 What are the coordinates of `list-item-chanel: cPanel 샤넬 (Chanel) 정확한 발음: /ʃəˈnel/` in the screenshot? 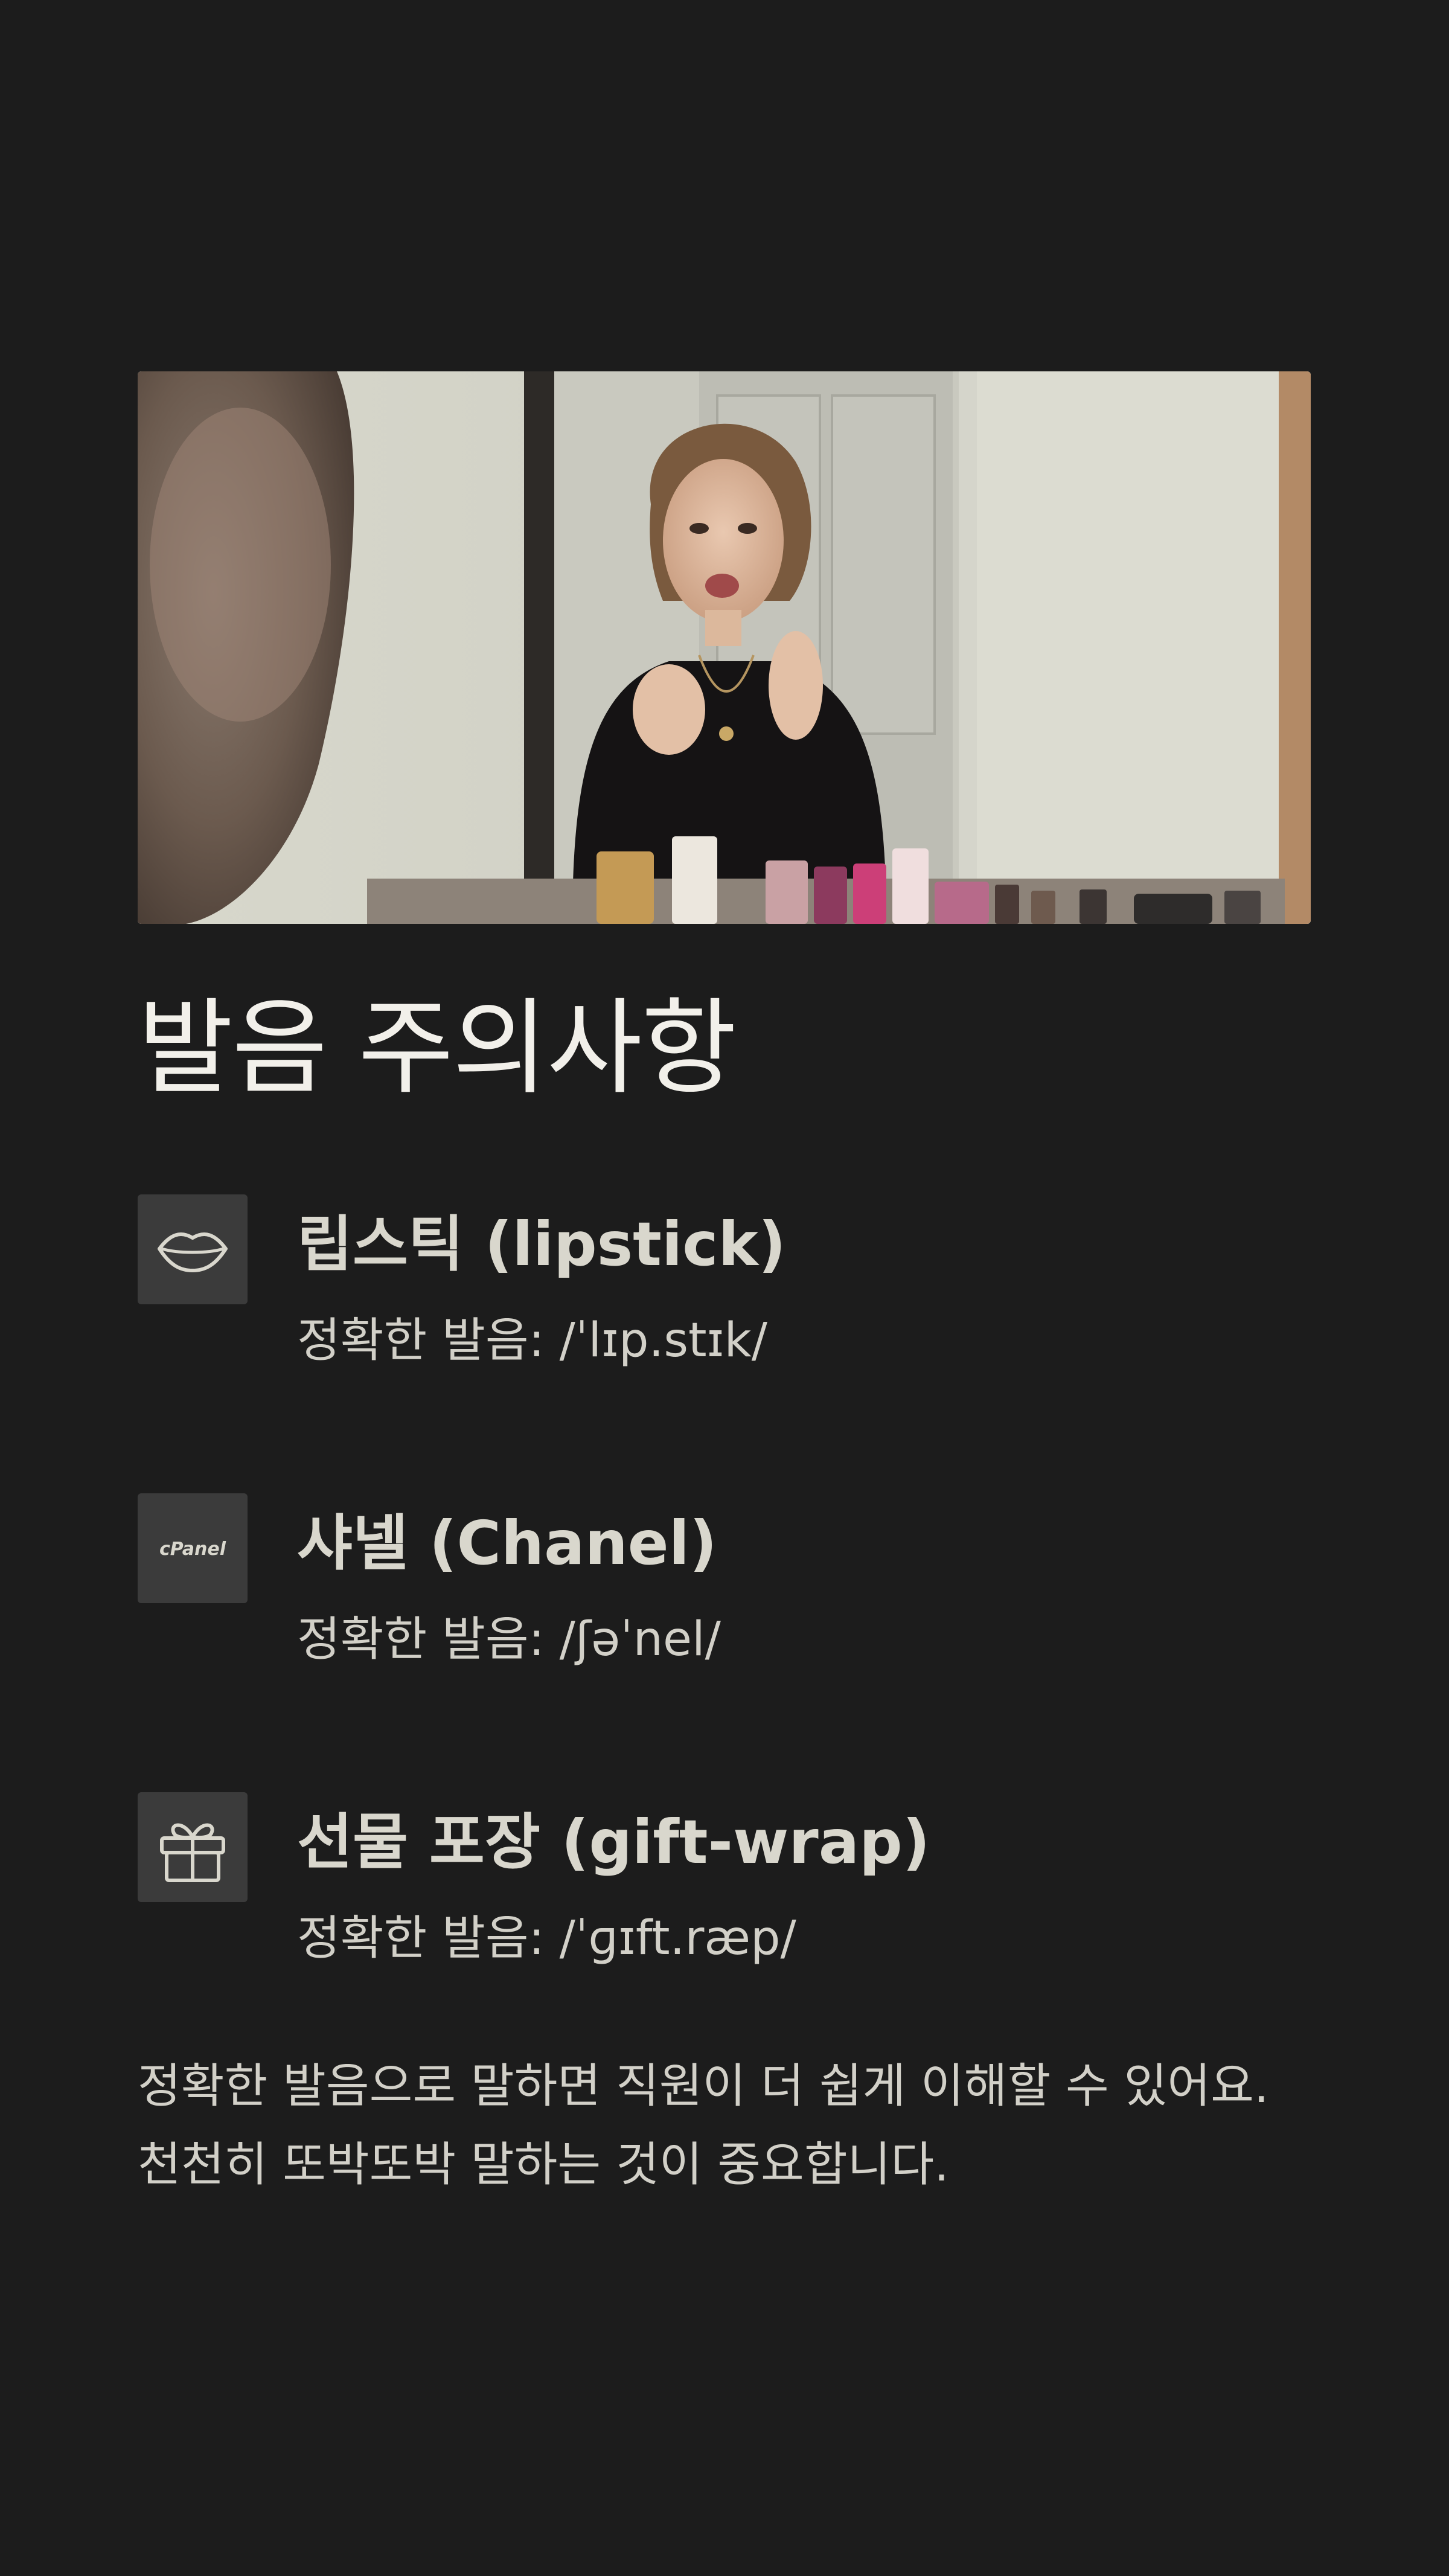 It's located at (724, 1593).